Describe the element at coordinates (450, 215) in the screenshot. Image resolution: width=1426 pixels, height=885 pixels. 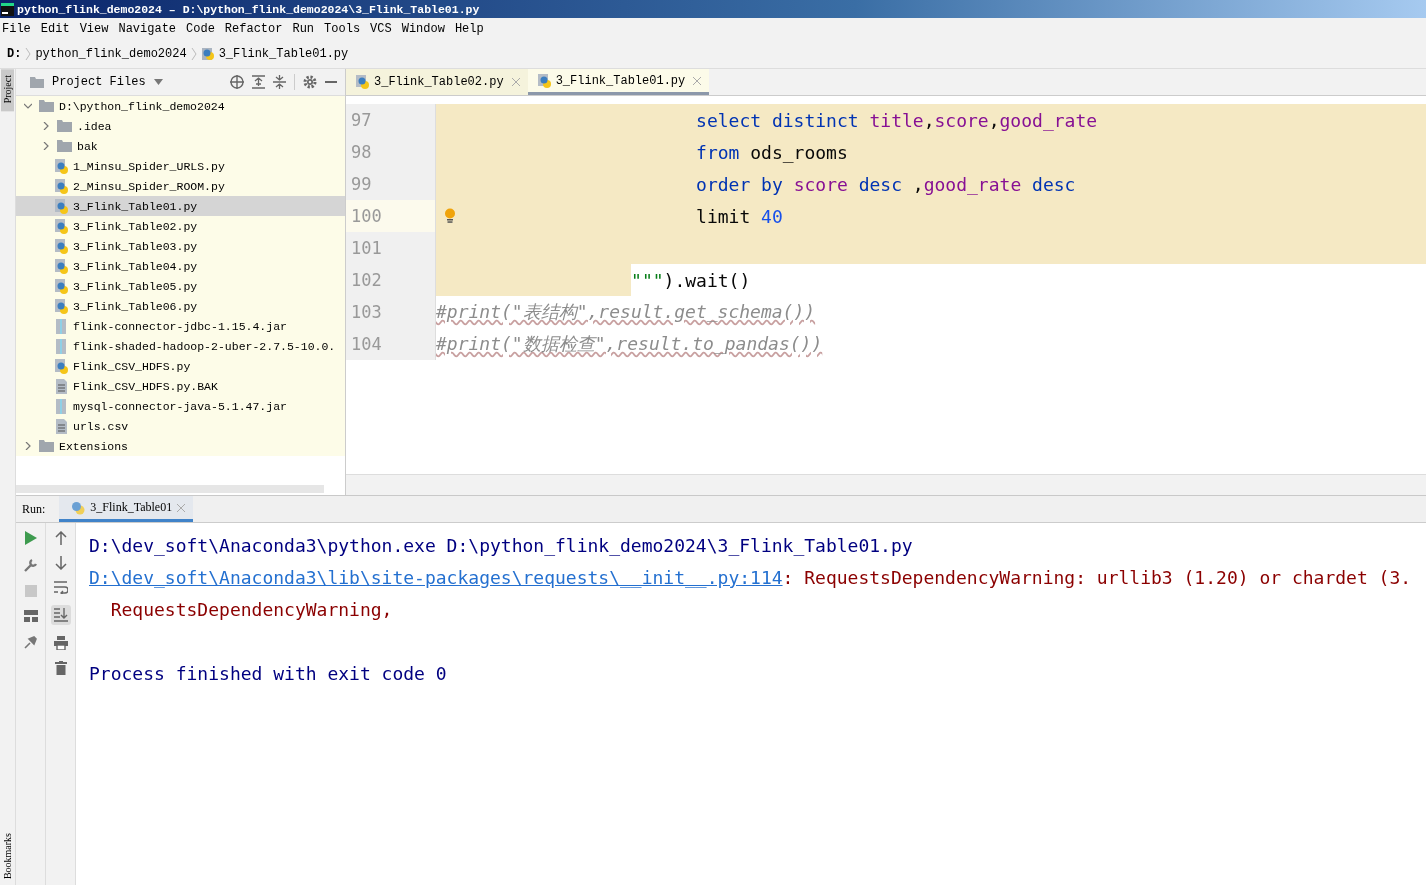
I see `lightbulb-icon` at that location.